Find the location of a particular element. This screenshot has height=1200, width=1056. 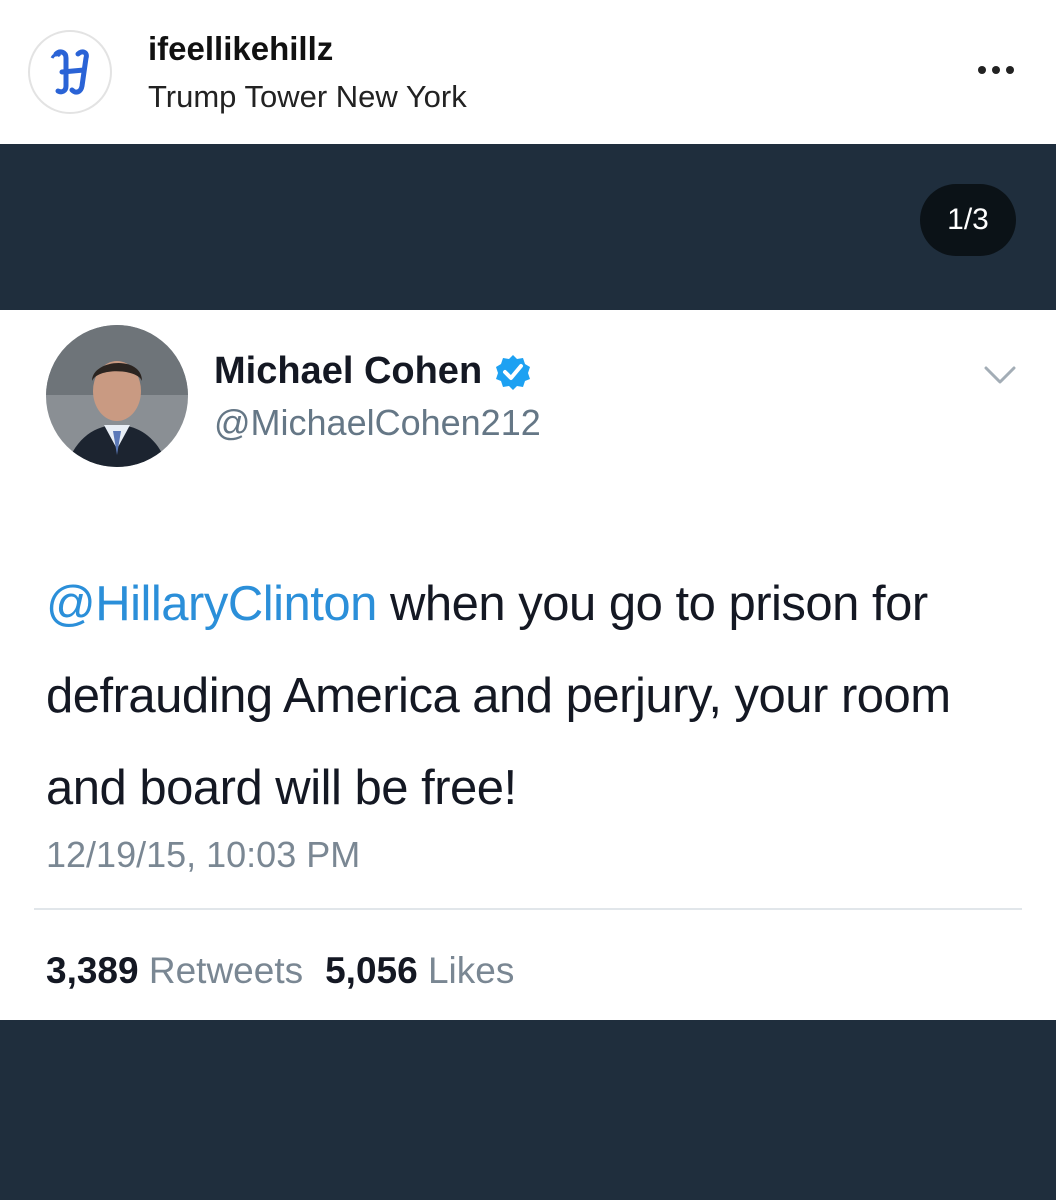

gothic-h-logo-icon is located at coordinates (69, 72).